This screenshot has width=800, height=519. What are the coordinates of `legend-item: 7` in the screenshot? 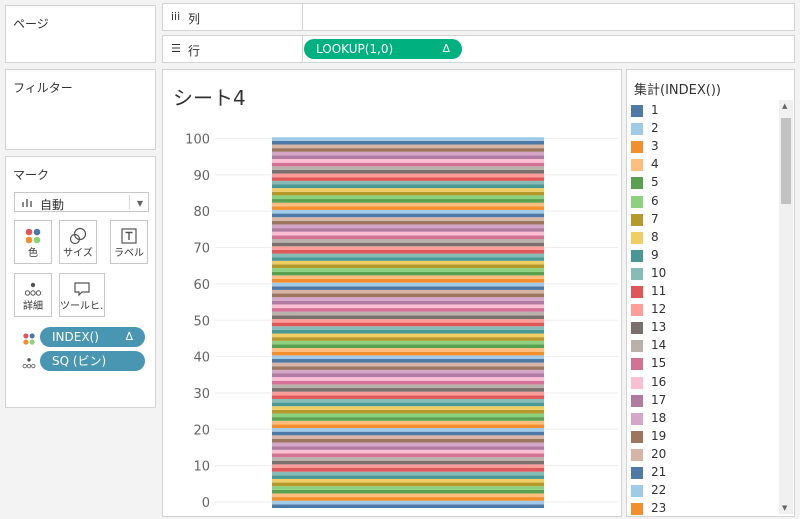 It's located at (701, 220).